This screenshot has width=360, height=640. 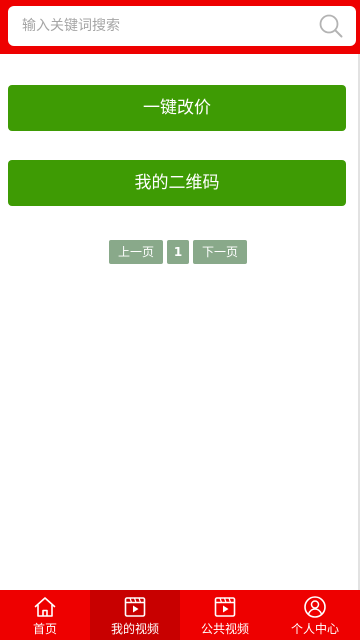 I want to click on tab-personal-center: 个人中心, so click(x=315, y=615).